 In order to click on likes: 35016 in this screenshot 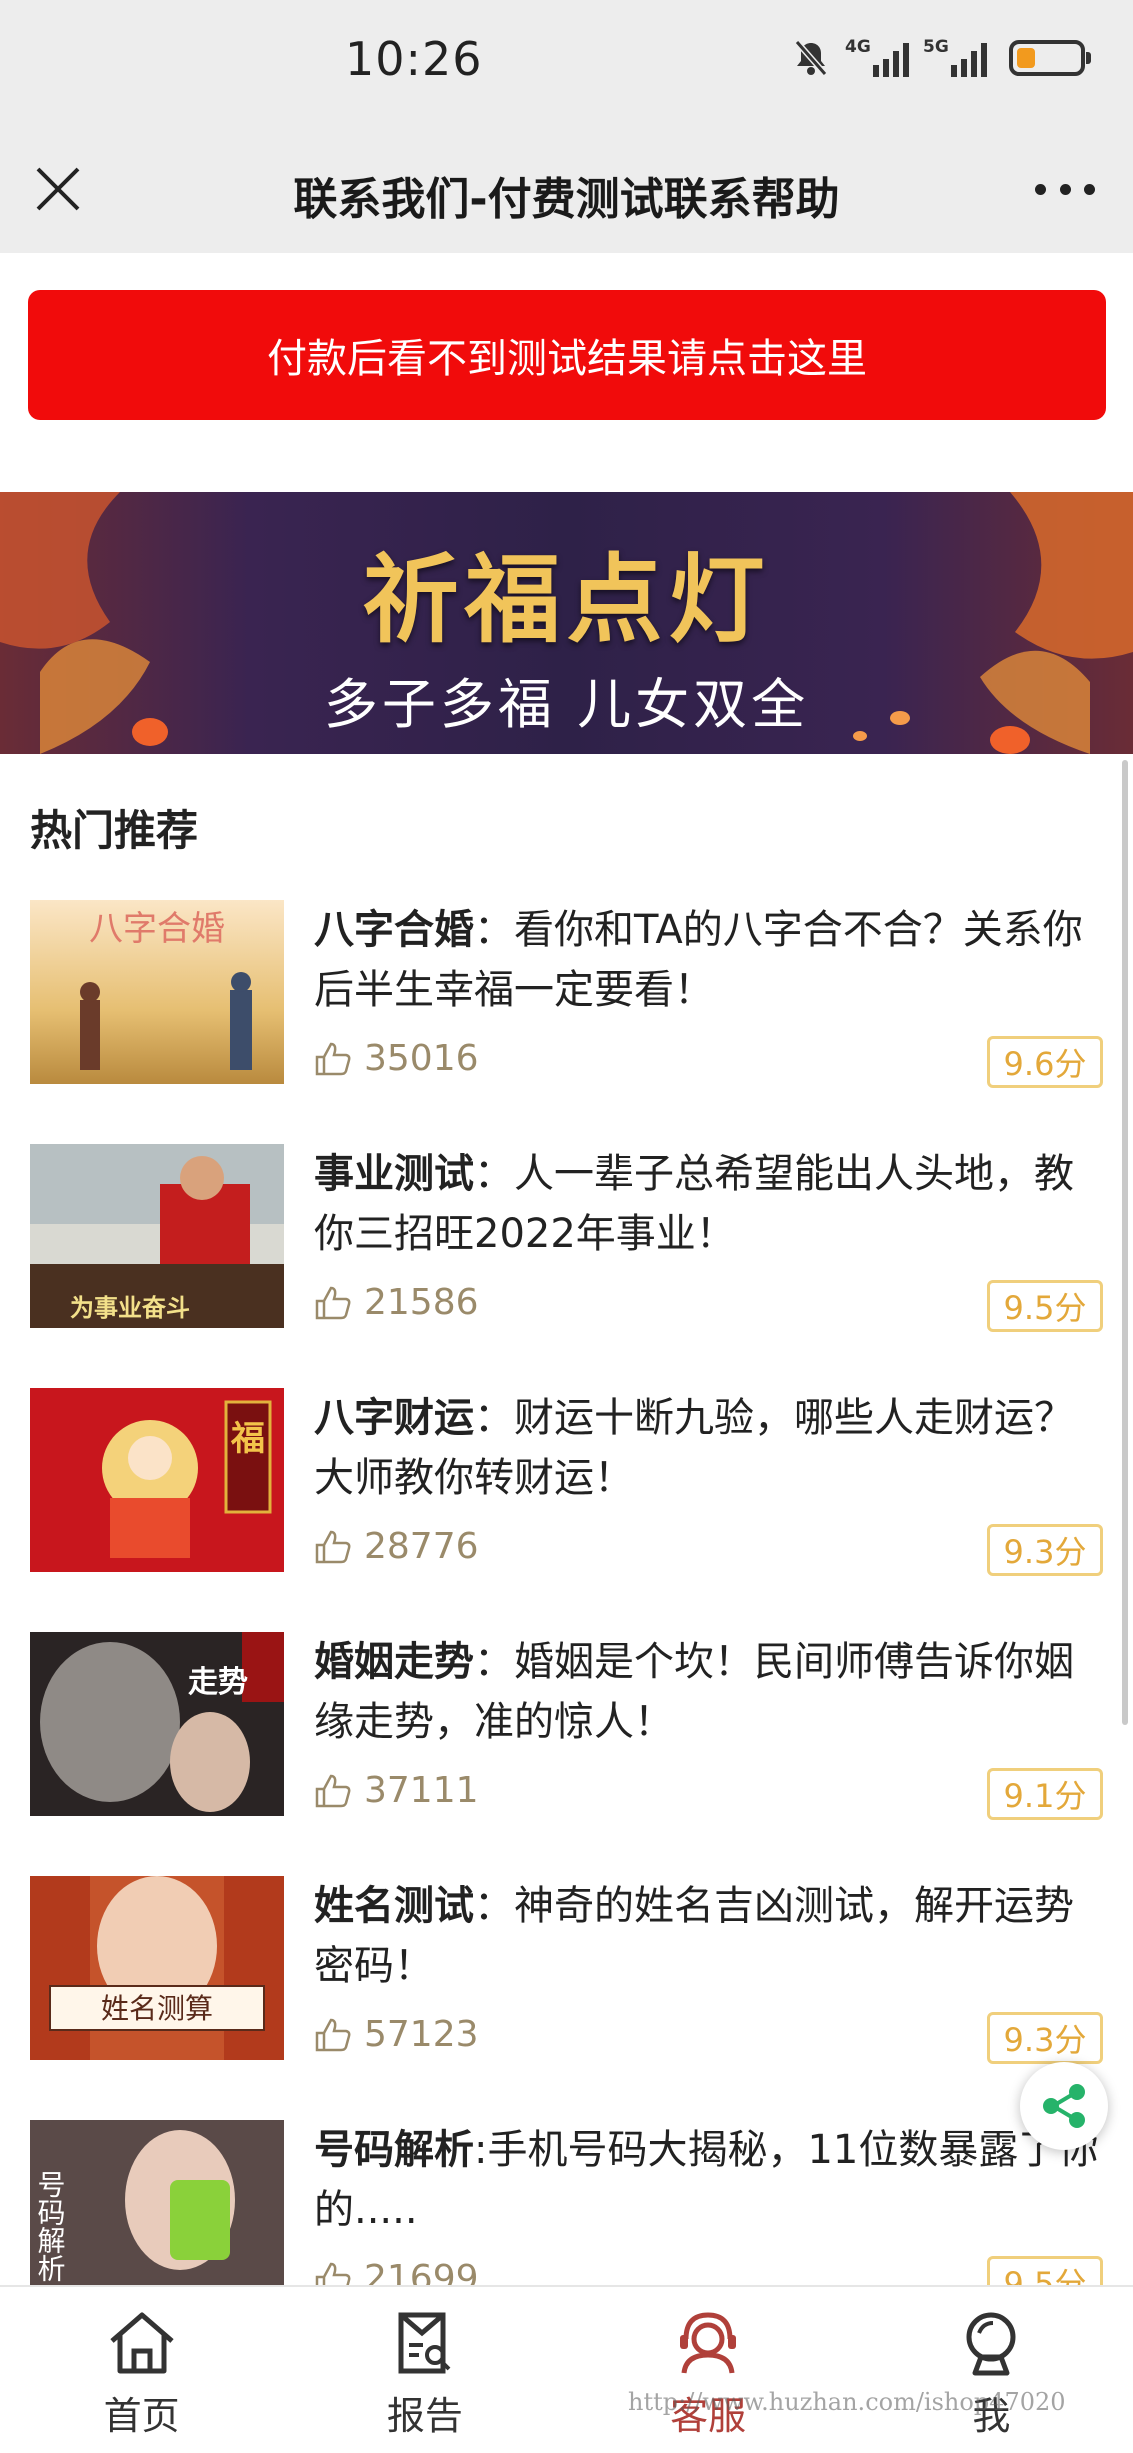, I will do `click(396, 1058)`.